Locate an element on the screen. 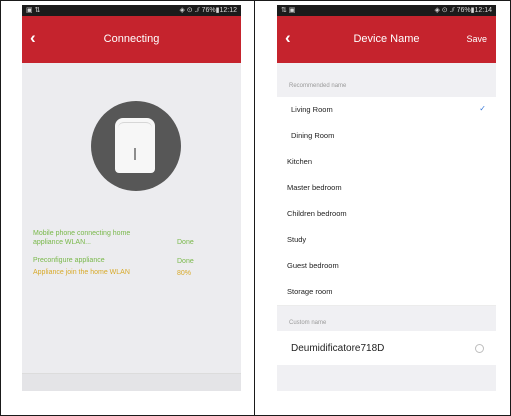  name-option-kitchen: Kitchen is located at coordinates (386, 162).